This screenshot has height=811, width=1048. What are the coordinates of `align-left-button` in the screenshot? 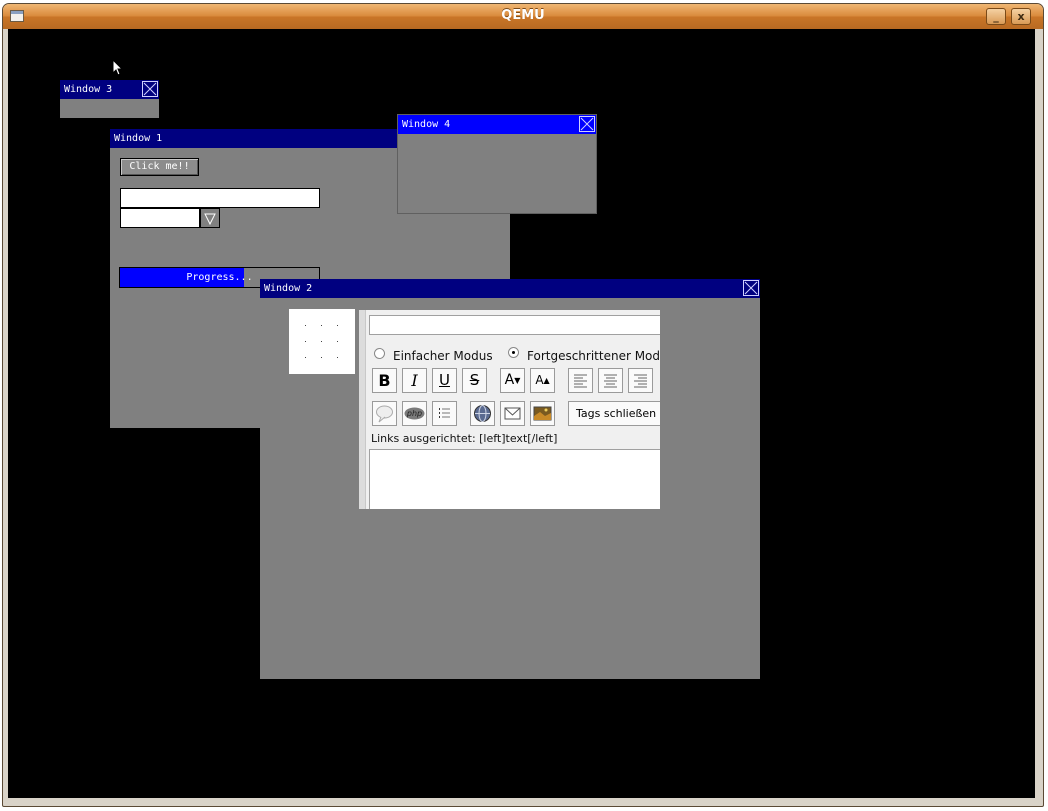 It's located at (580, 380).